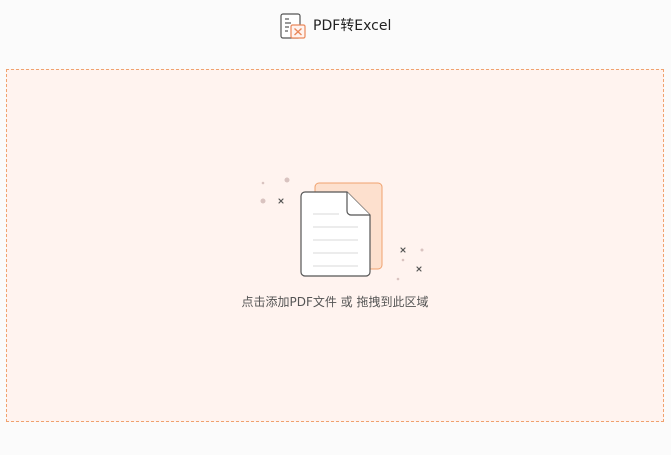  I want to click on header-bar: PDF转Excel, so click(335, 25).